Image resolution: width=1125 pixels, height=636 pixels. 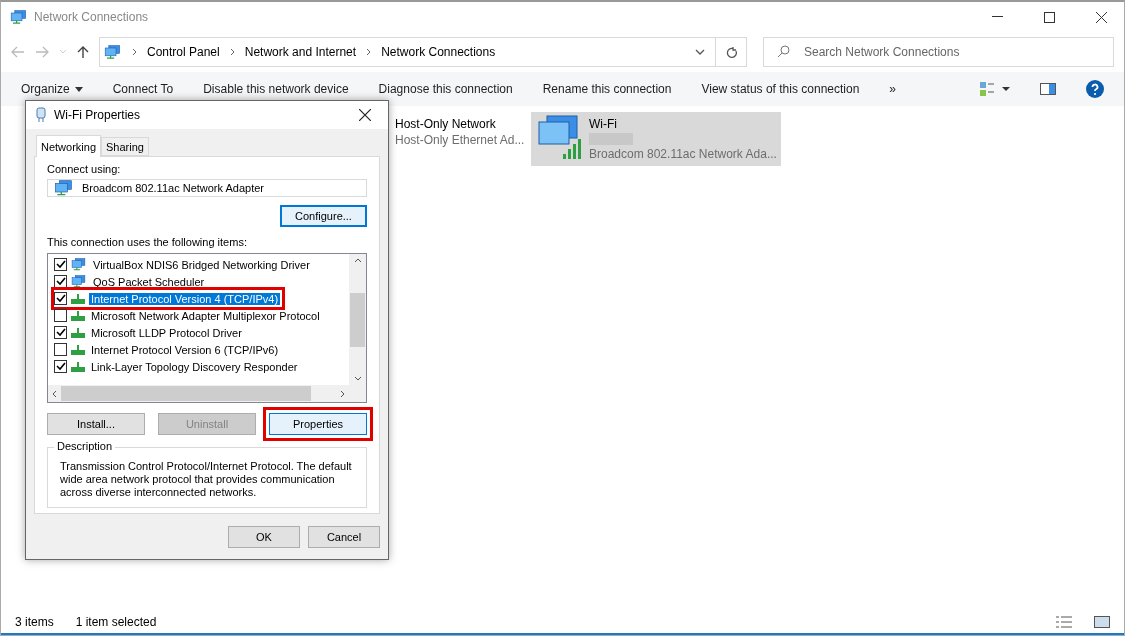 I want to click on item-label: Internet Protocol Version 6 (TCP/IPv6), so click(x=185, y=349).